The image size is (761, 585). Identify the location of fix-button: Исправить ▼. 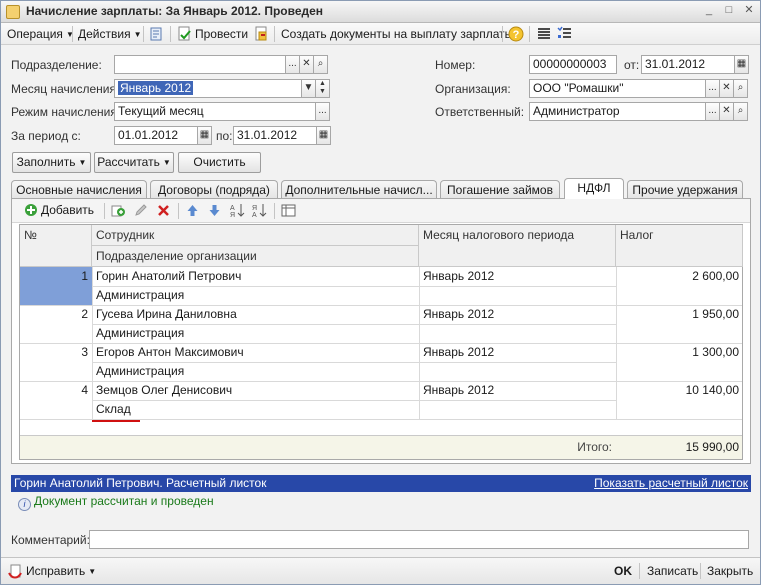
(61, 571).